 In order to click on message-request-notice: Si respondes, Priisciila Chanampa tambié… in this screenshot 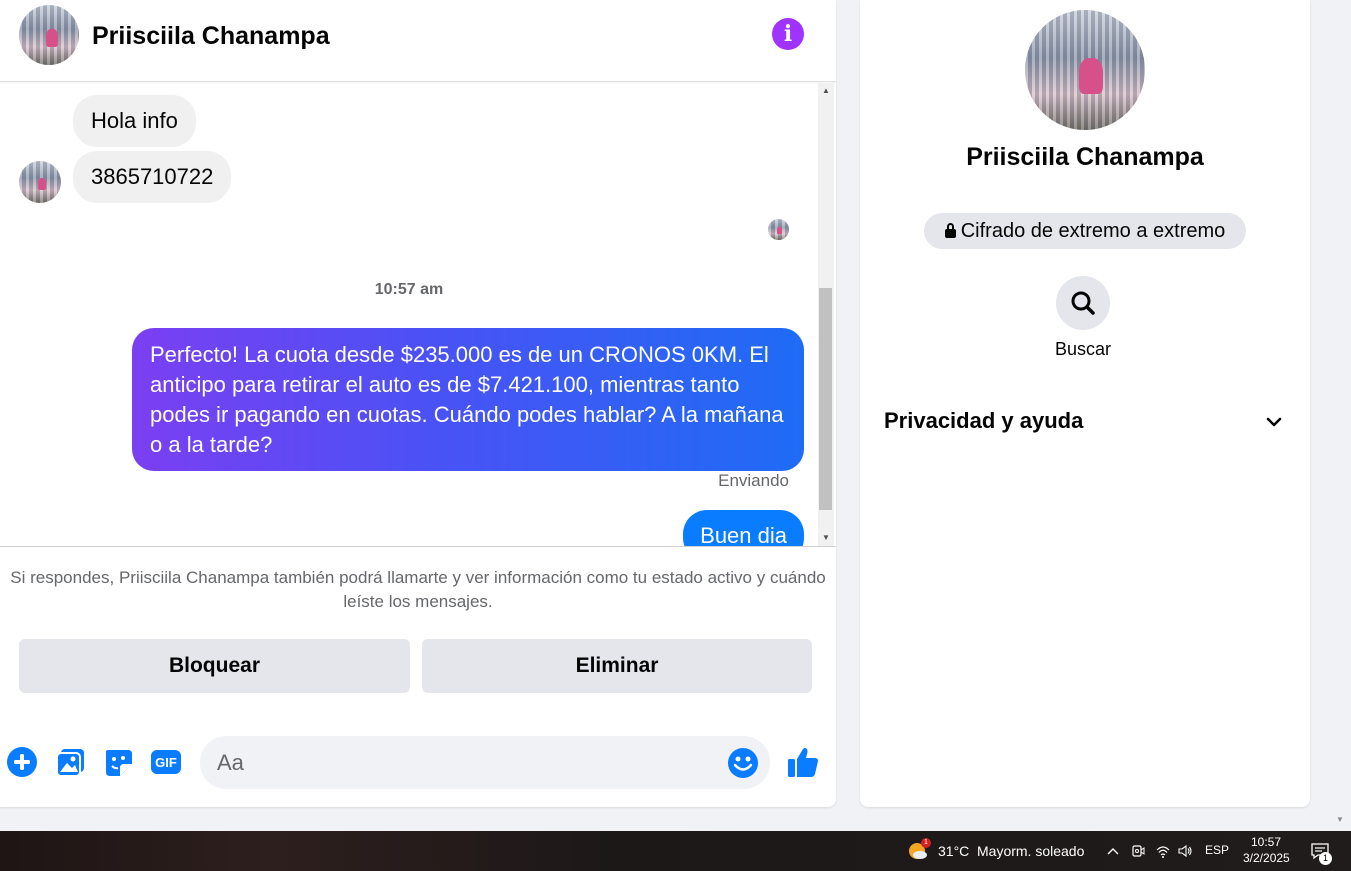, I will do `click(418, 589)`.